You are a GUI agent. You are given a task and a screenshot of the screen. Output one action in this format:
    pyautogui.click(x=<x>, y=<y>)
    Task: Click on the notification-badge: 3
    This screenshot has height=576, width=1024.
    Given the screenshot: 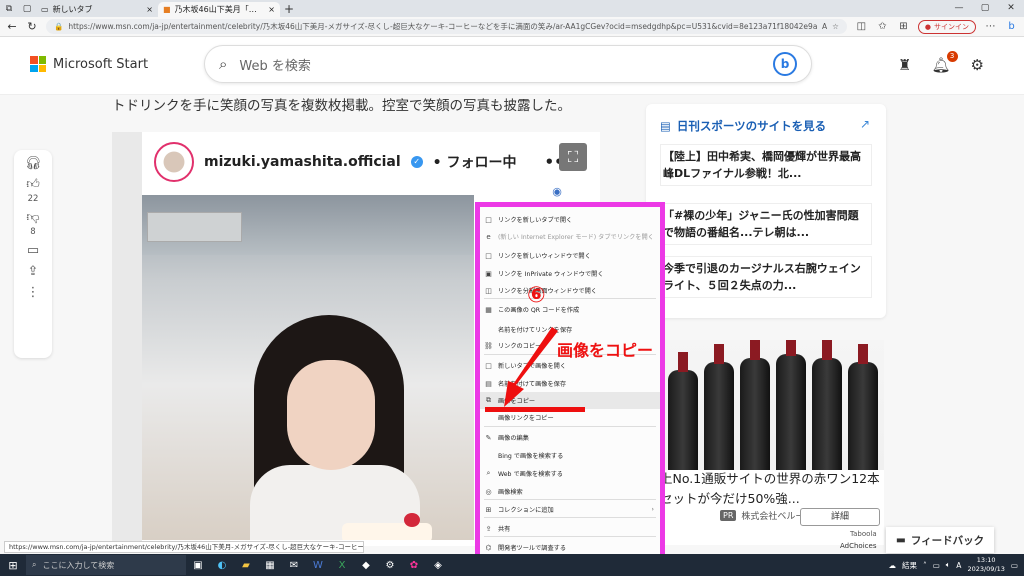 What is the action you would take?
    pyautogui.click(x=952, y=56)
    